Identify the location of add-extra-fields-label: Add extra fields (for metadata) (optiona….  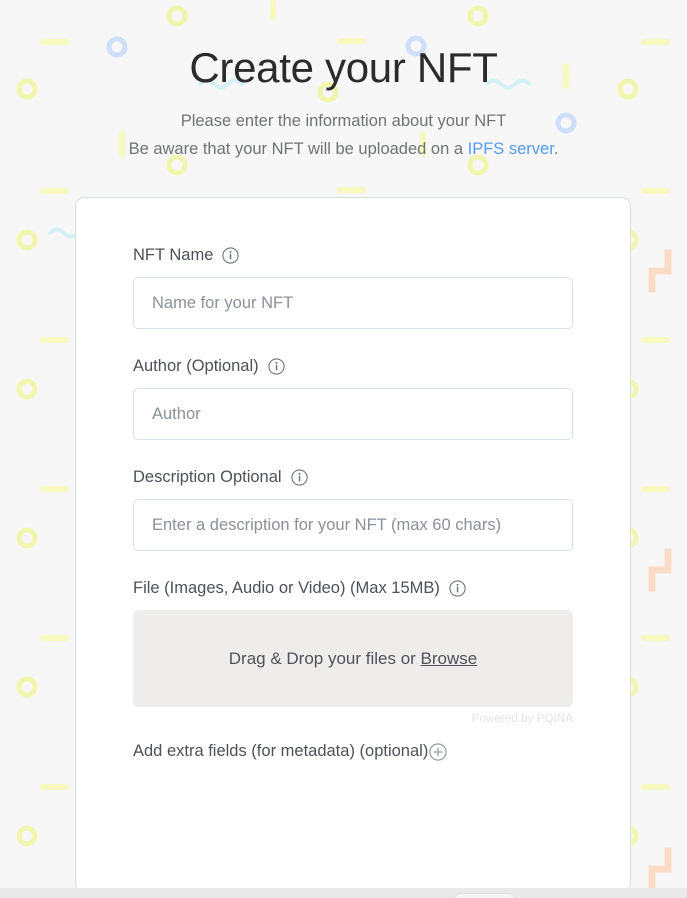
(281, 751).